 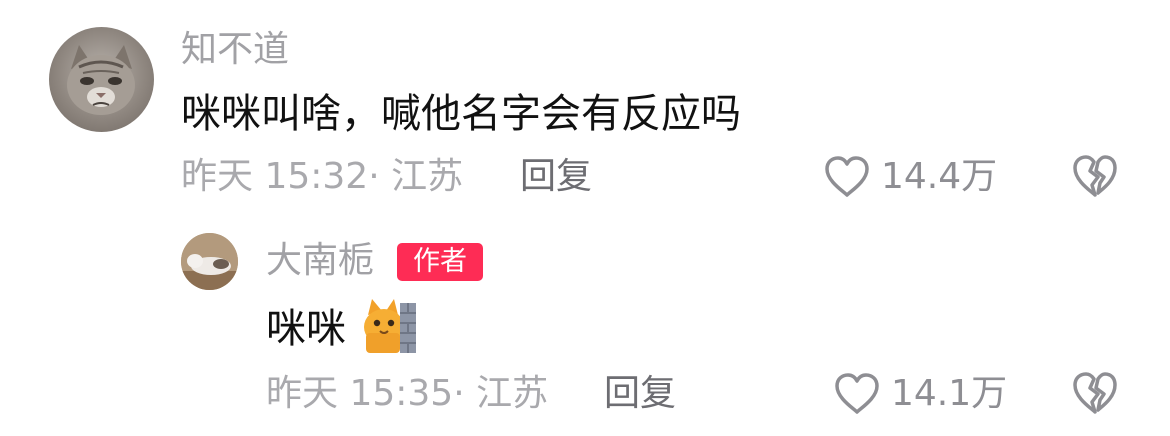 I want to click on cat-peeking-behind-wall-emoji, so click(x=389, y=325).